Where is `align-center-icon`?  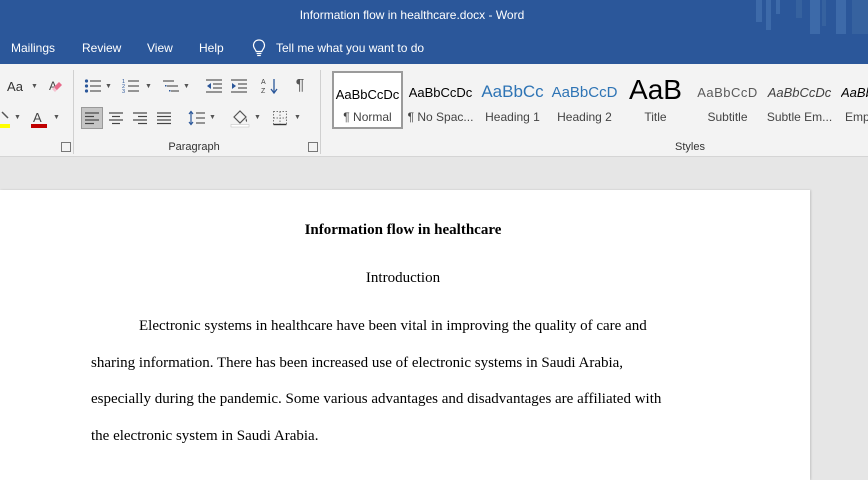
align-center-icon is located at coordinates (116, 118).